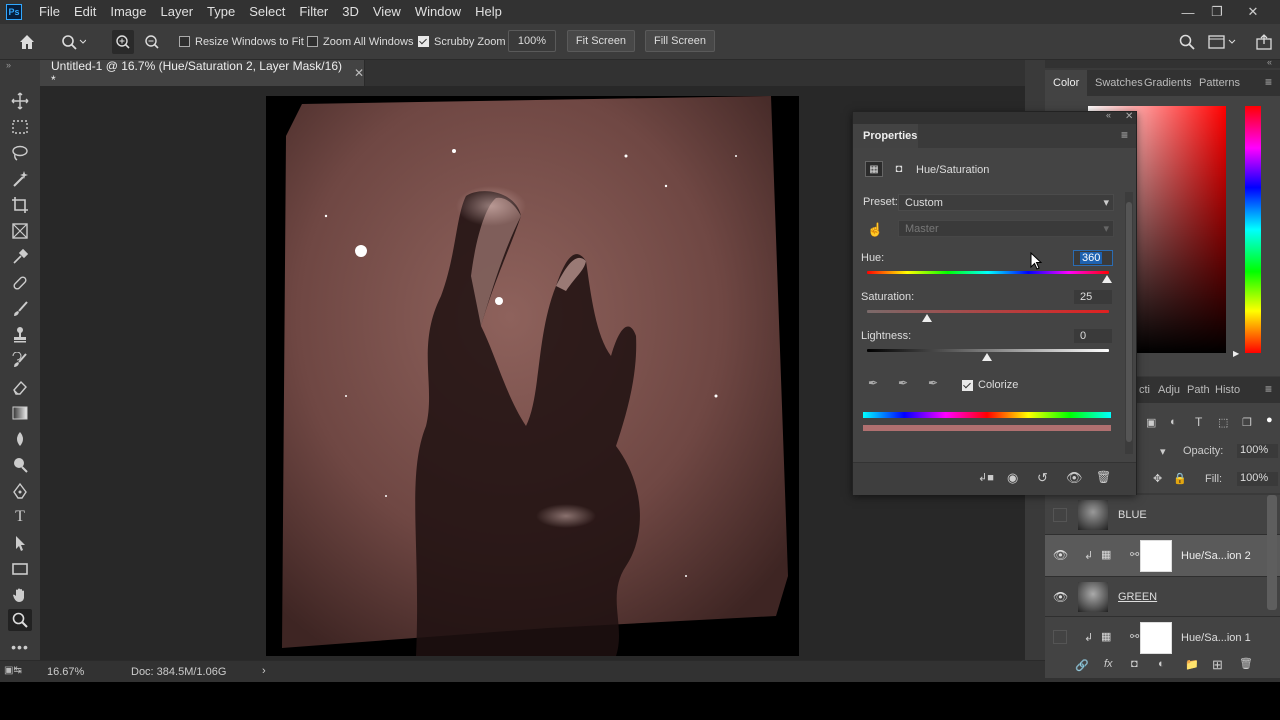  What do you see at coordinates (1169, 390) in the screenshot?
I see `tab-adjustments: Adju` at bounding box center [1169, 390].